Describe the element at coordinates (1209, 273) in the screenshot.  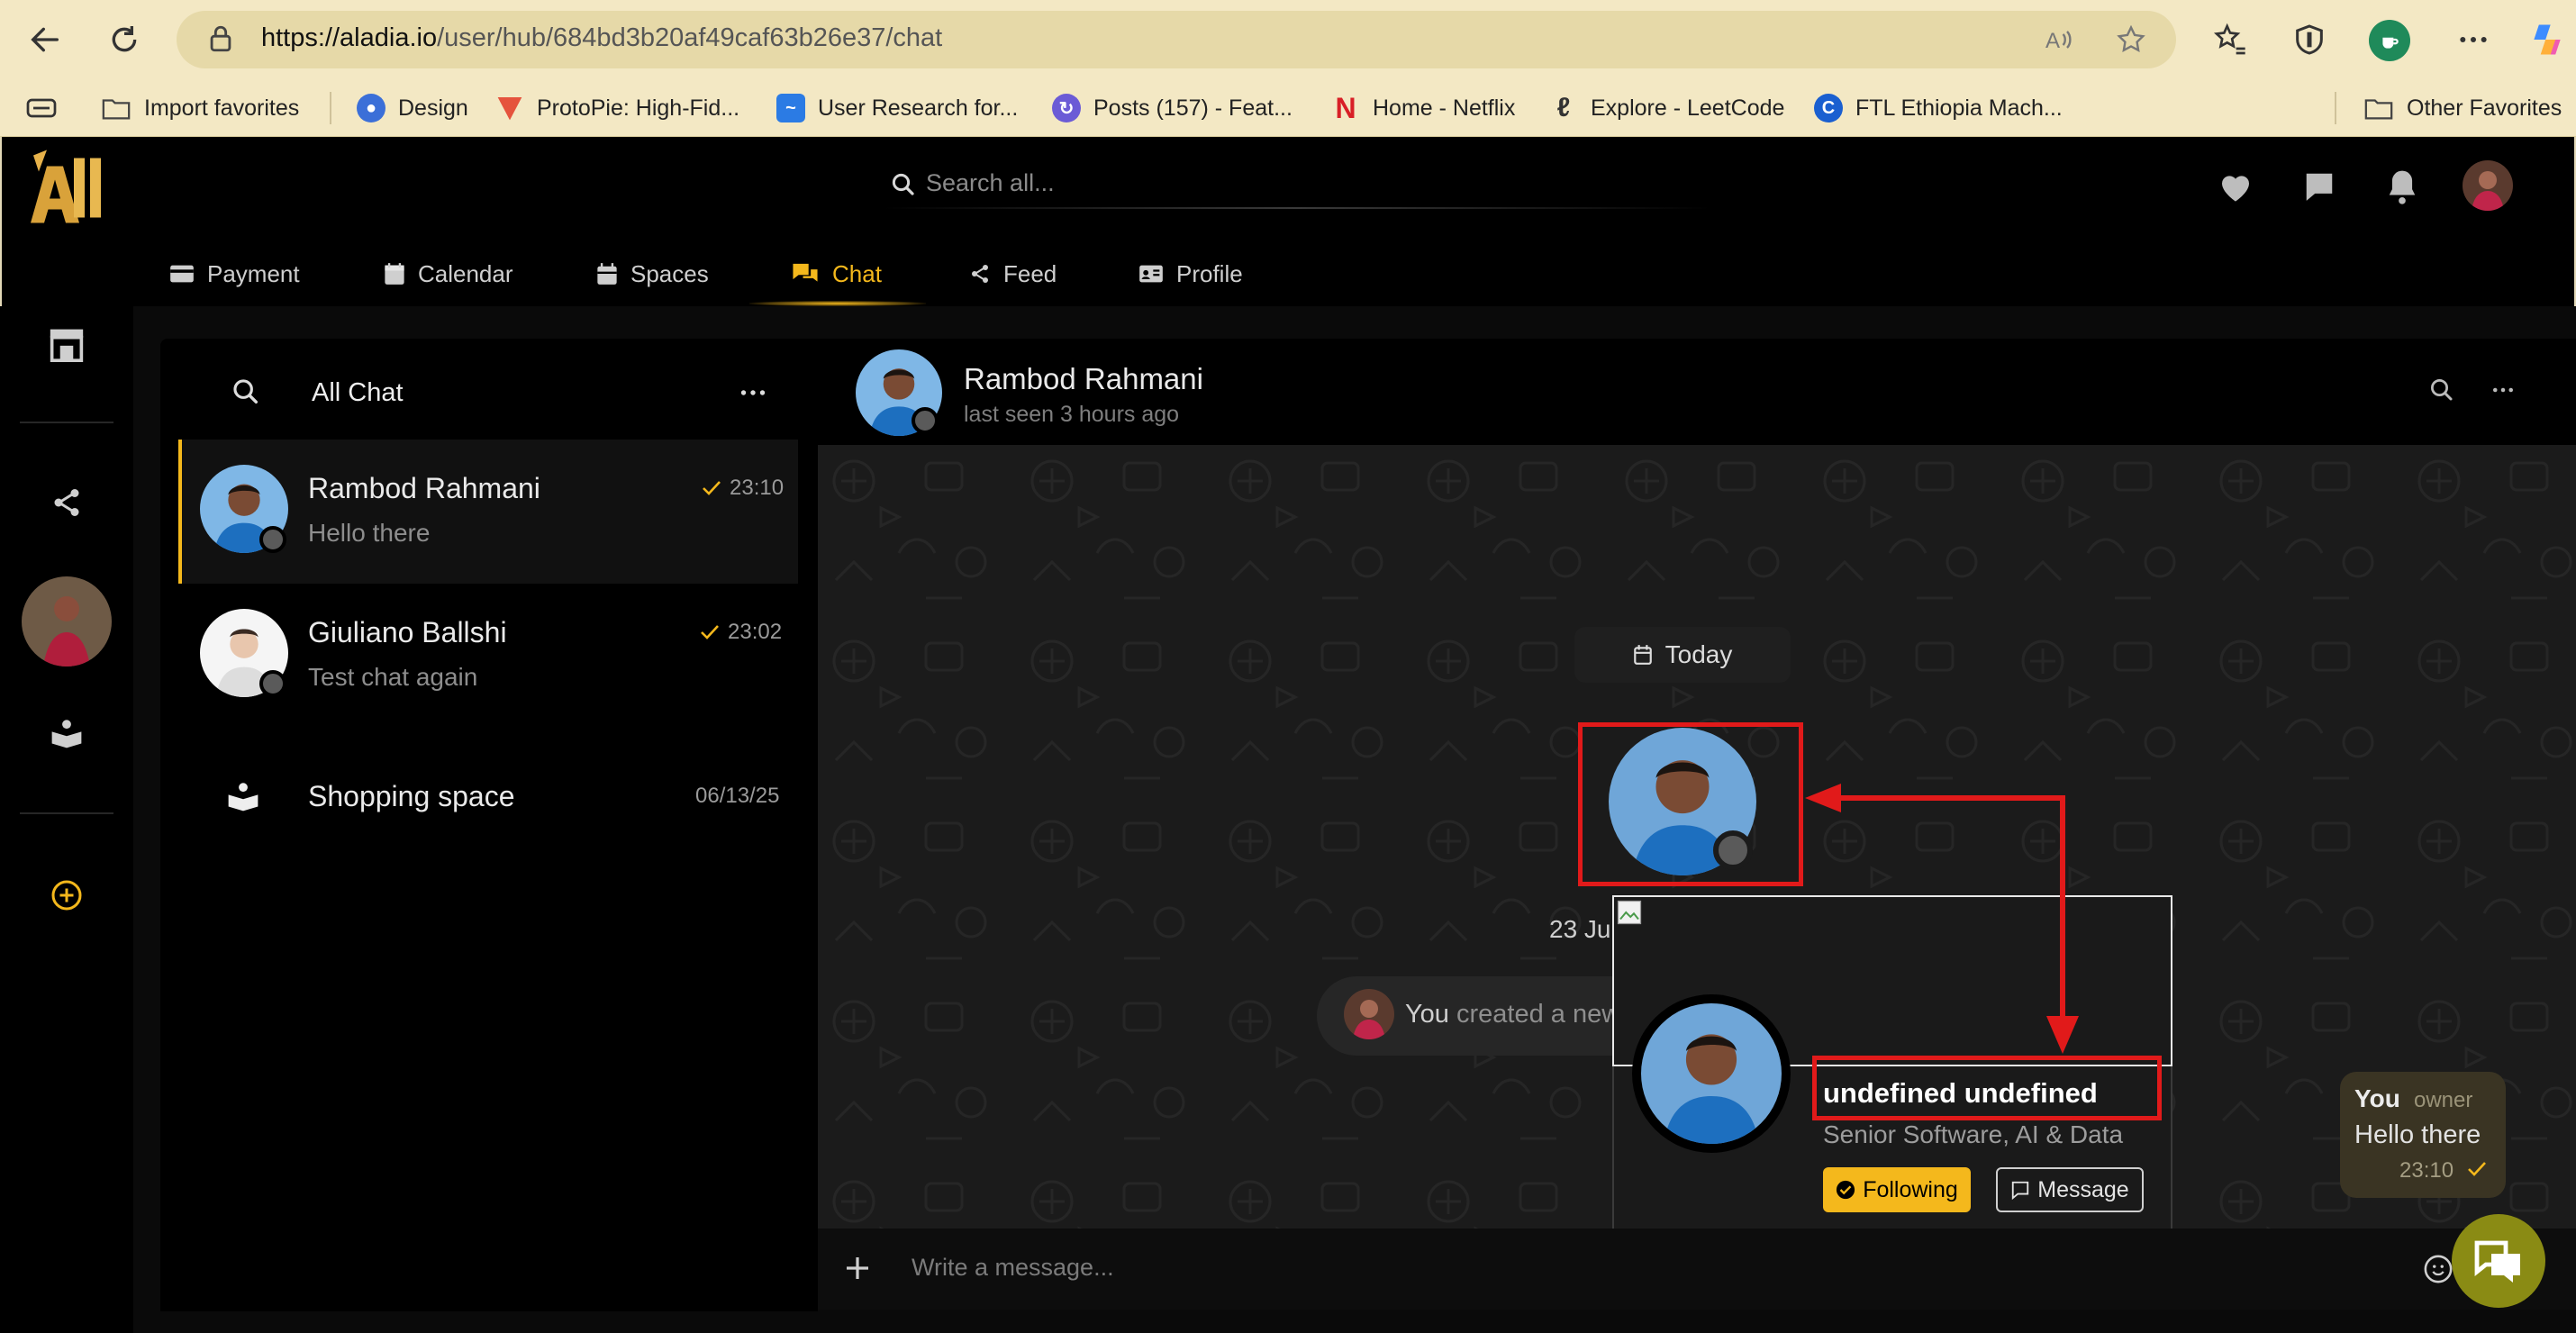
I see `tab-label: Profile` at that location.